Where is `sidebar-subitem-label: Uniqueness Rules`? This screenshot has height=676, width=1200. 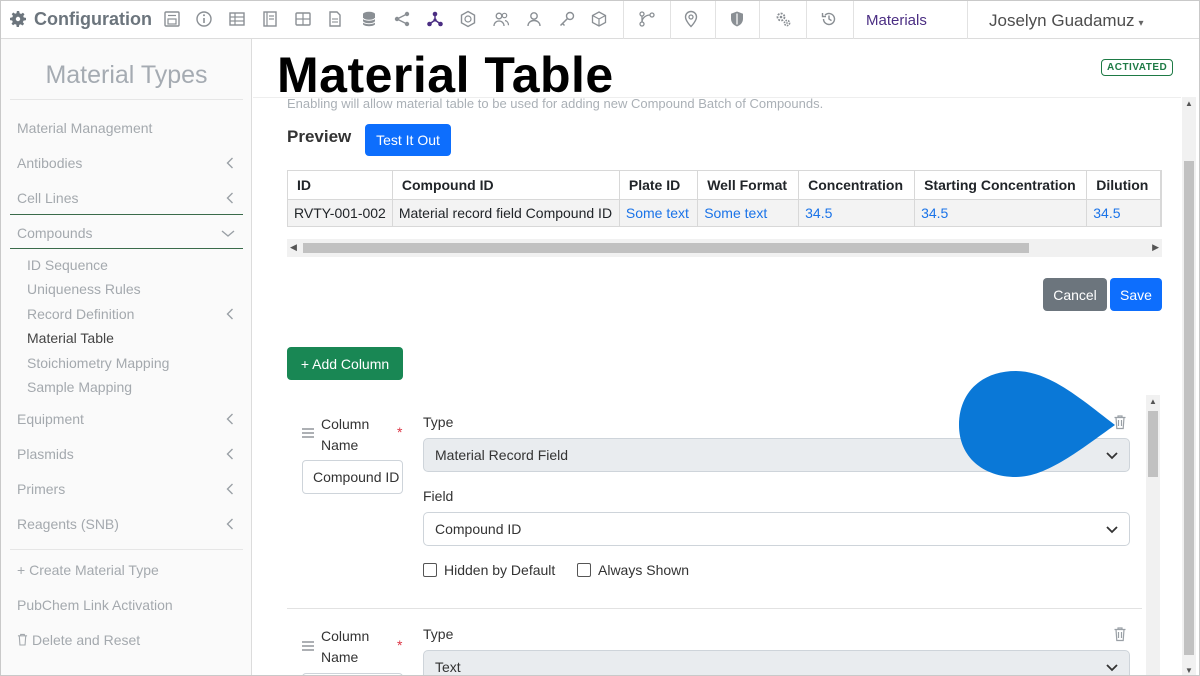 sidebar-subitem-label: Uniqueness Rules is located at coordinates (84, 289).